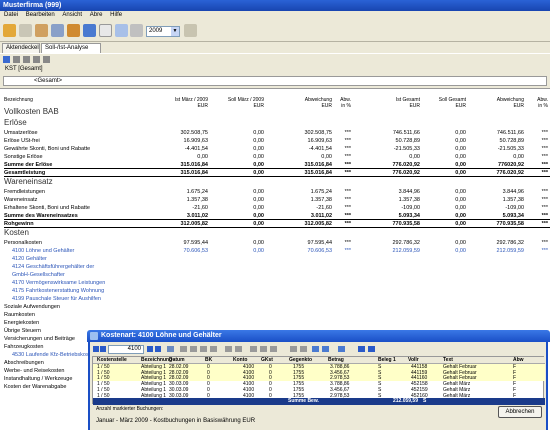 The height and width of the screenshot is (430, 550). What do you see at coordinates (11, 15) in the screenshot?
I see `menu-datei: Datei` at bounding box center [11, 15].